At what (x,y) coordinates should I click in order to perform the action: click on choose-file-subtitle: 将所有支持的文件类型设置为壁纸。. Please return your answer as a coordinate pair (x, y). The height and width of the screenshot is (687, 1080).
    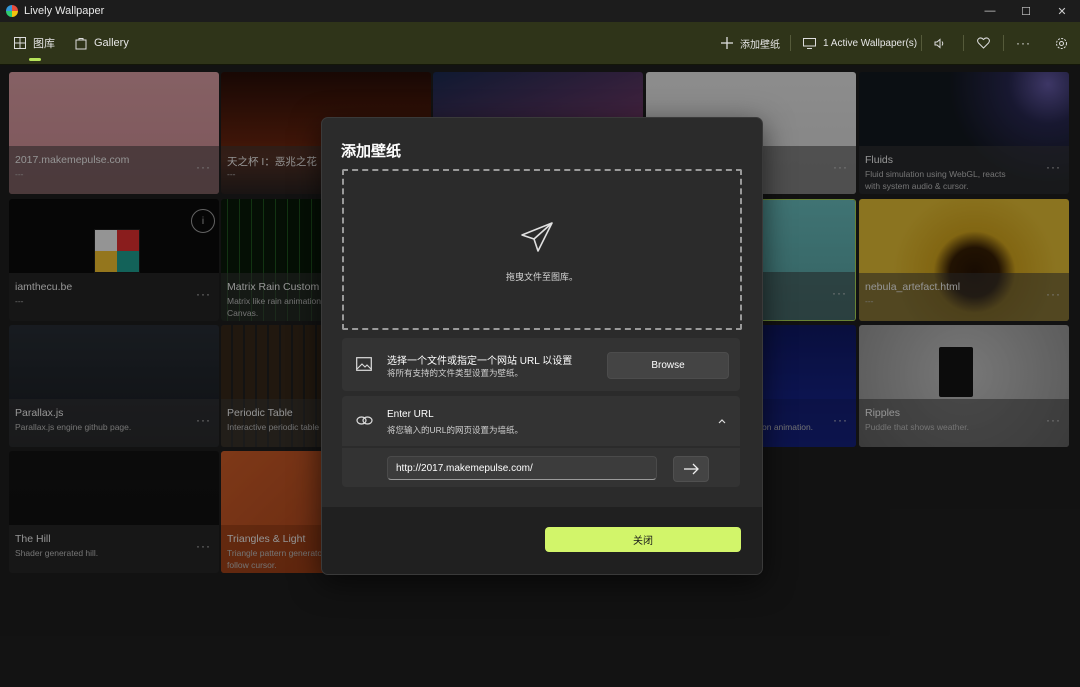
    Looking at the image, I should click on (455, 373).